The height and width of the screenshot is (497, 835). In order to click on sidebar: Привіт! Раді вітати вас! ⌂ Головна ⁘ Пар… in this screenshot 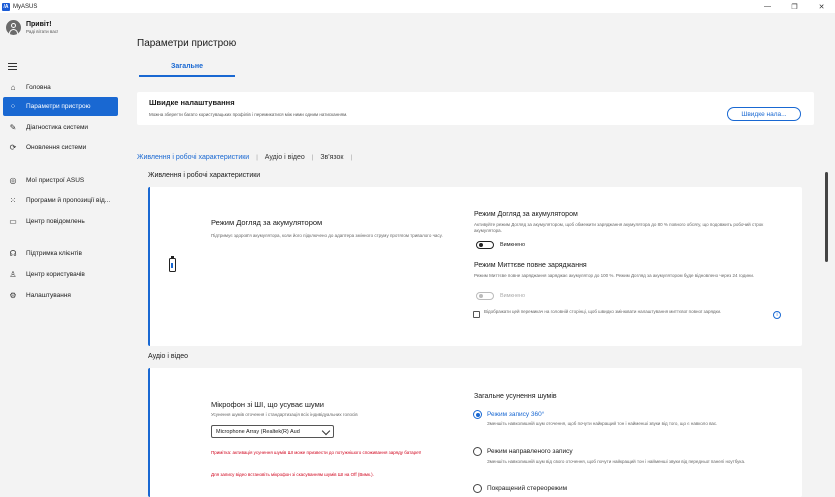, I will do `click(61, 255)`.